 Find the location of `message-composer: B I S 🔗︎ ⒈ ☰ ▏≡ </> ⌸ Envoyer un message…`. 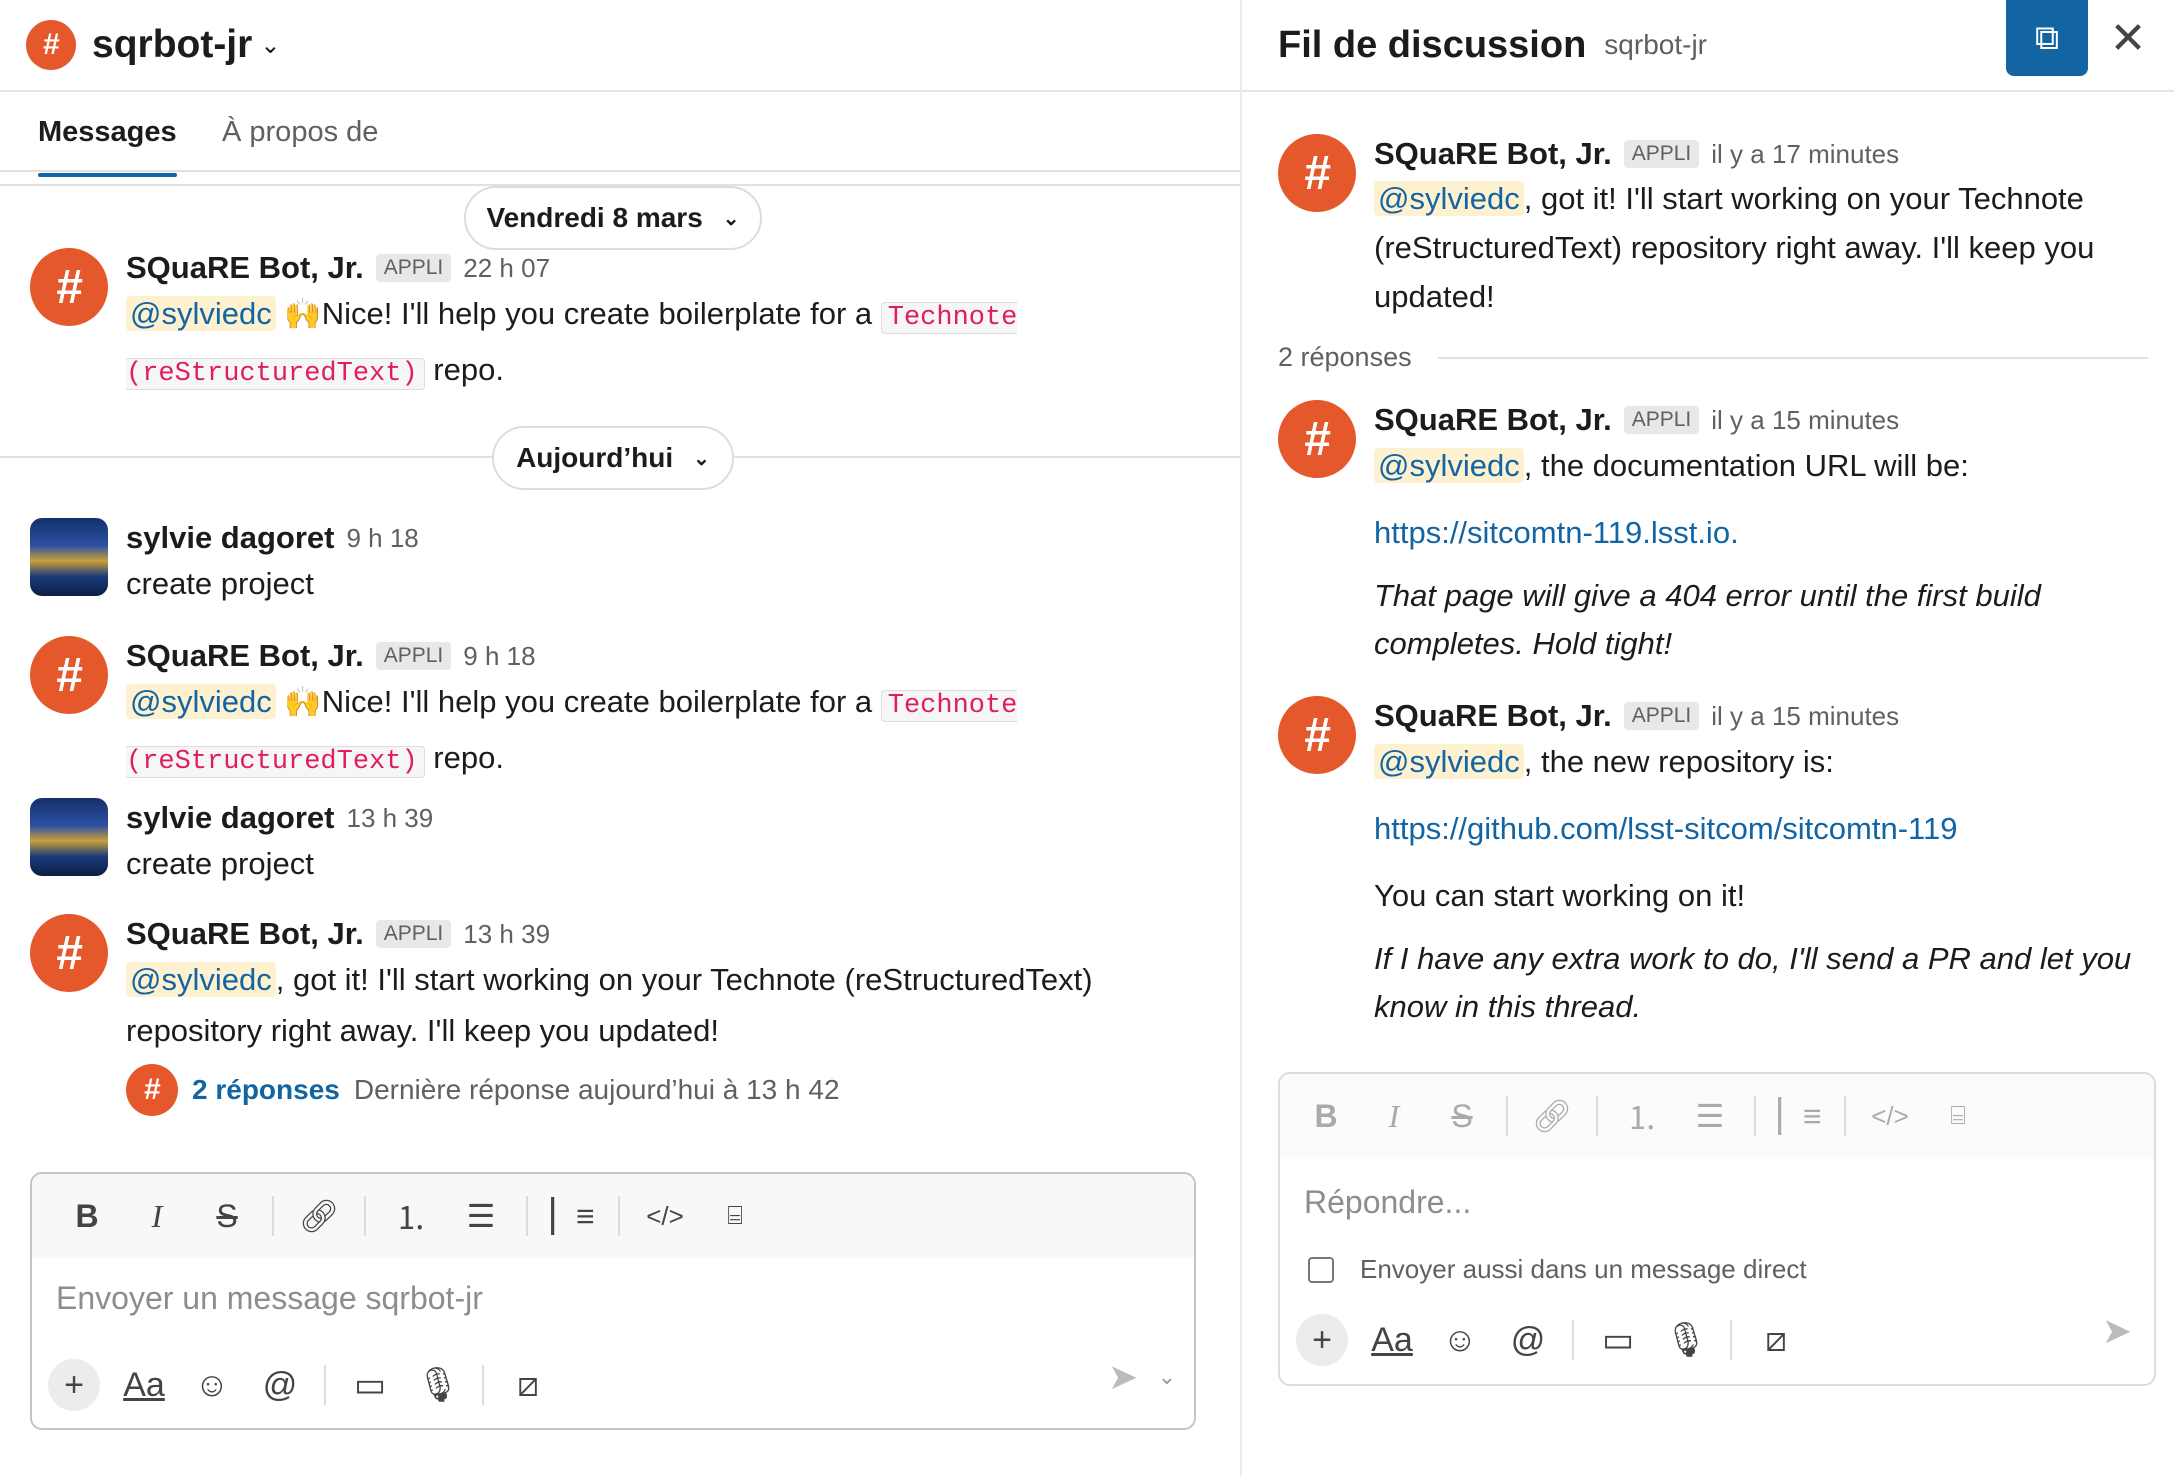

message-composer: B I S 🔗︎ ⒈ ☰ ▏≡ </> ⌸ Envoyer un message… is located at coordinates (613, 1301).